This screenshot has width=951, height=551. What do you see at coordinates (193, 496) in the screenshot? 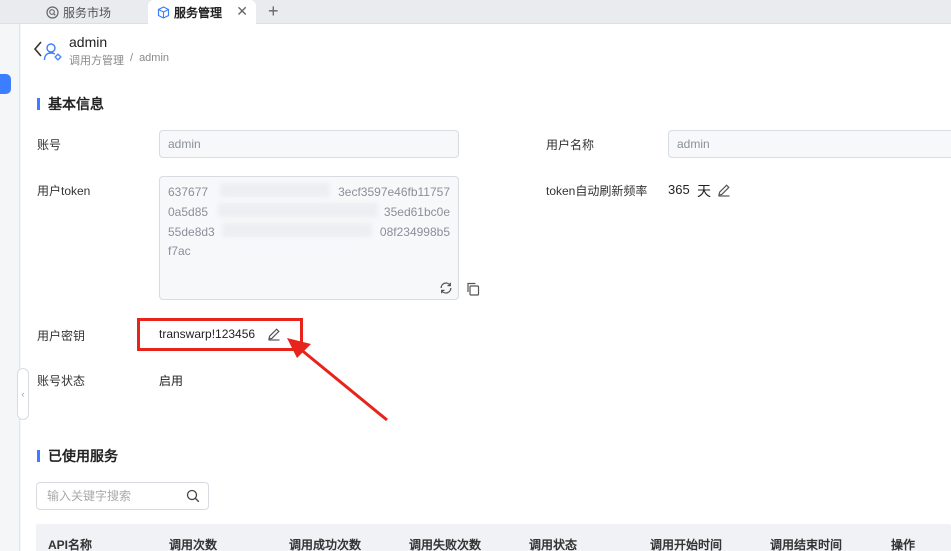
I see `search-icon` at bounding box center [193, 496].